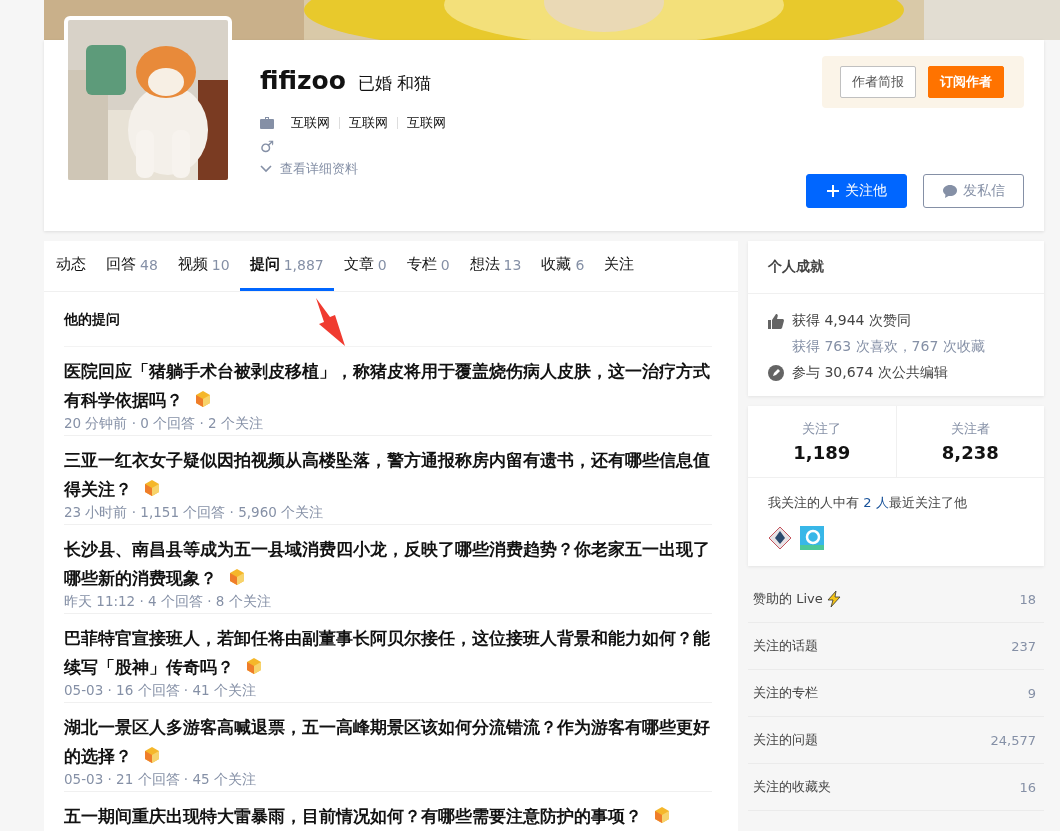 This screenshot has height=831, width=1060. Describe the element at coordinates (286, 266) in the screenshot. I see `profile-tab: 提问 1,887` at that location.